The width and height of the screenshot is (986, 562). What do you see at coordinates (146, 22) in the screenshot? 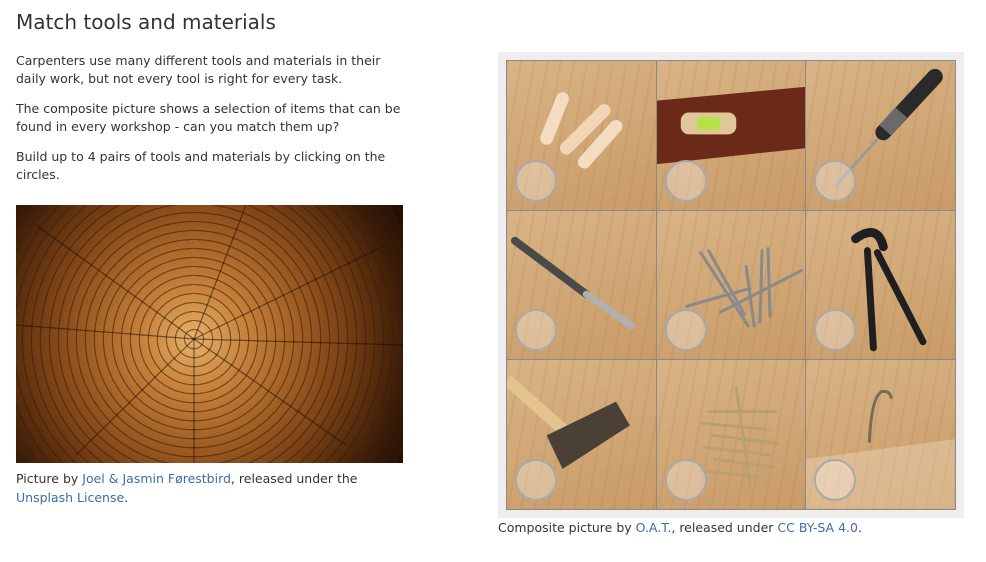
I see `page-title: Match tools and materials` at bounding box center [146, 22].